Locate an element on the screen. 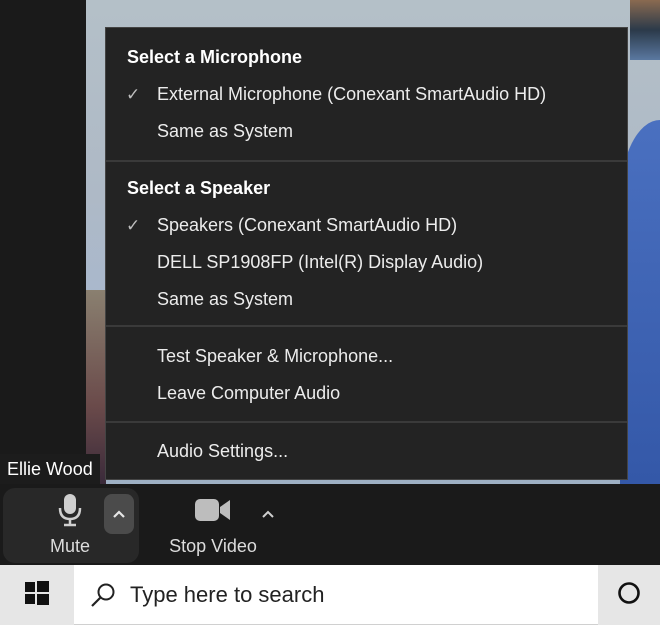  stop-video-label: Stop Video is located at coordinates (213, 546).